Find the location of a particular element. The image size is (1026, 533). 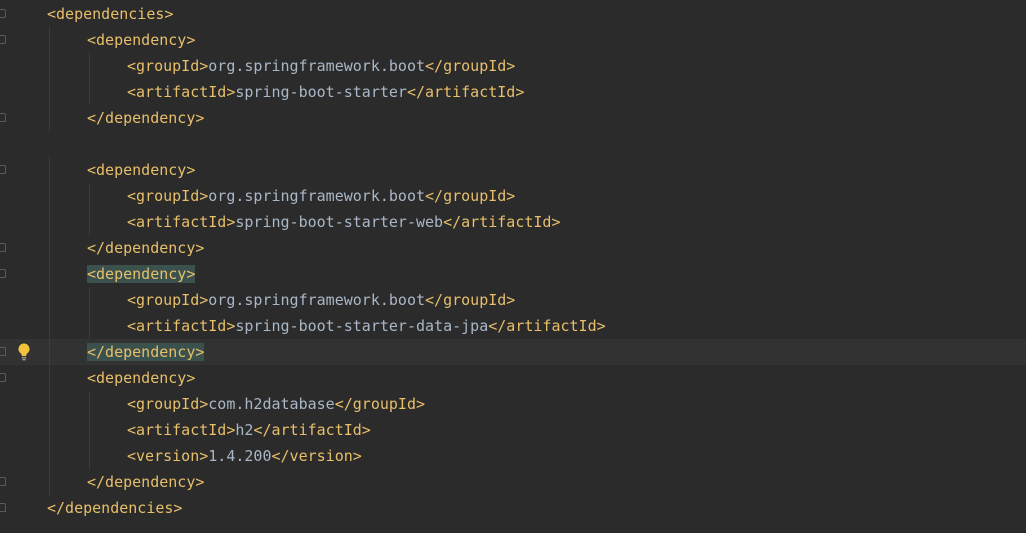

code-content: </dependencies> is located at coordinates (114, 508).